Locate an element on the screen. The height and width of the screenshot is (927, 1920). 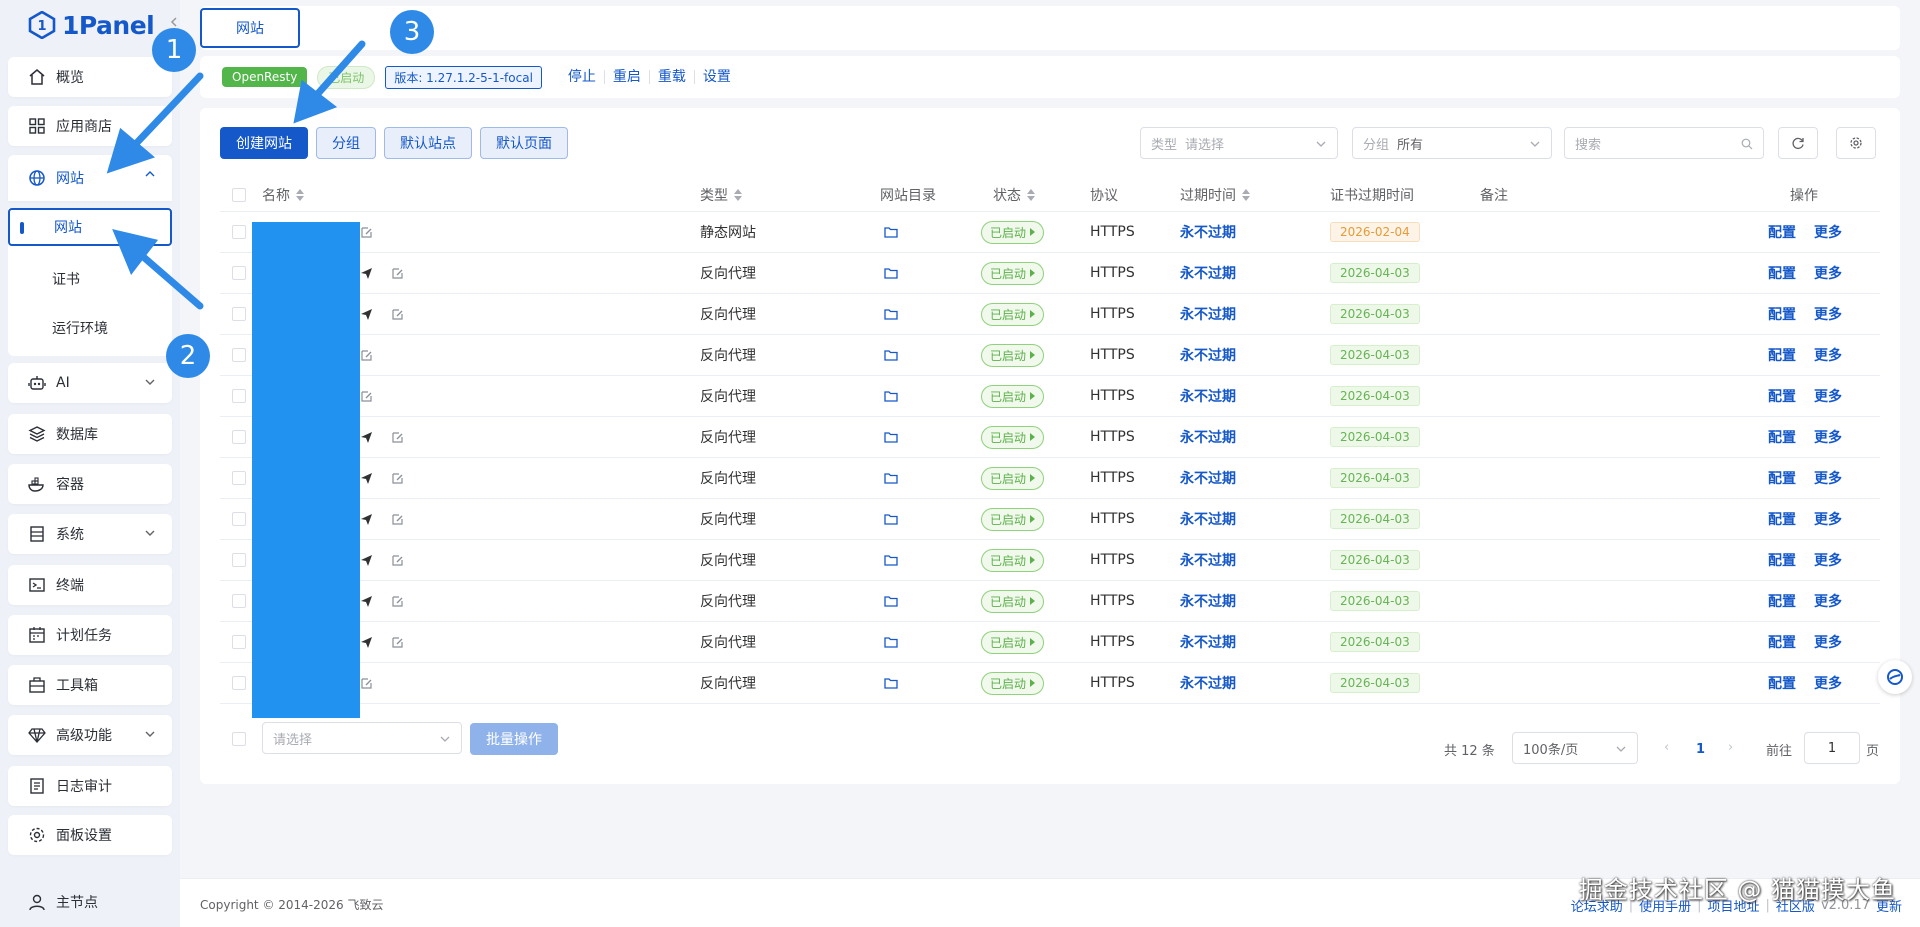
header-status: 状态 is located at coordinates (1014, 194).